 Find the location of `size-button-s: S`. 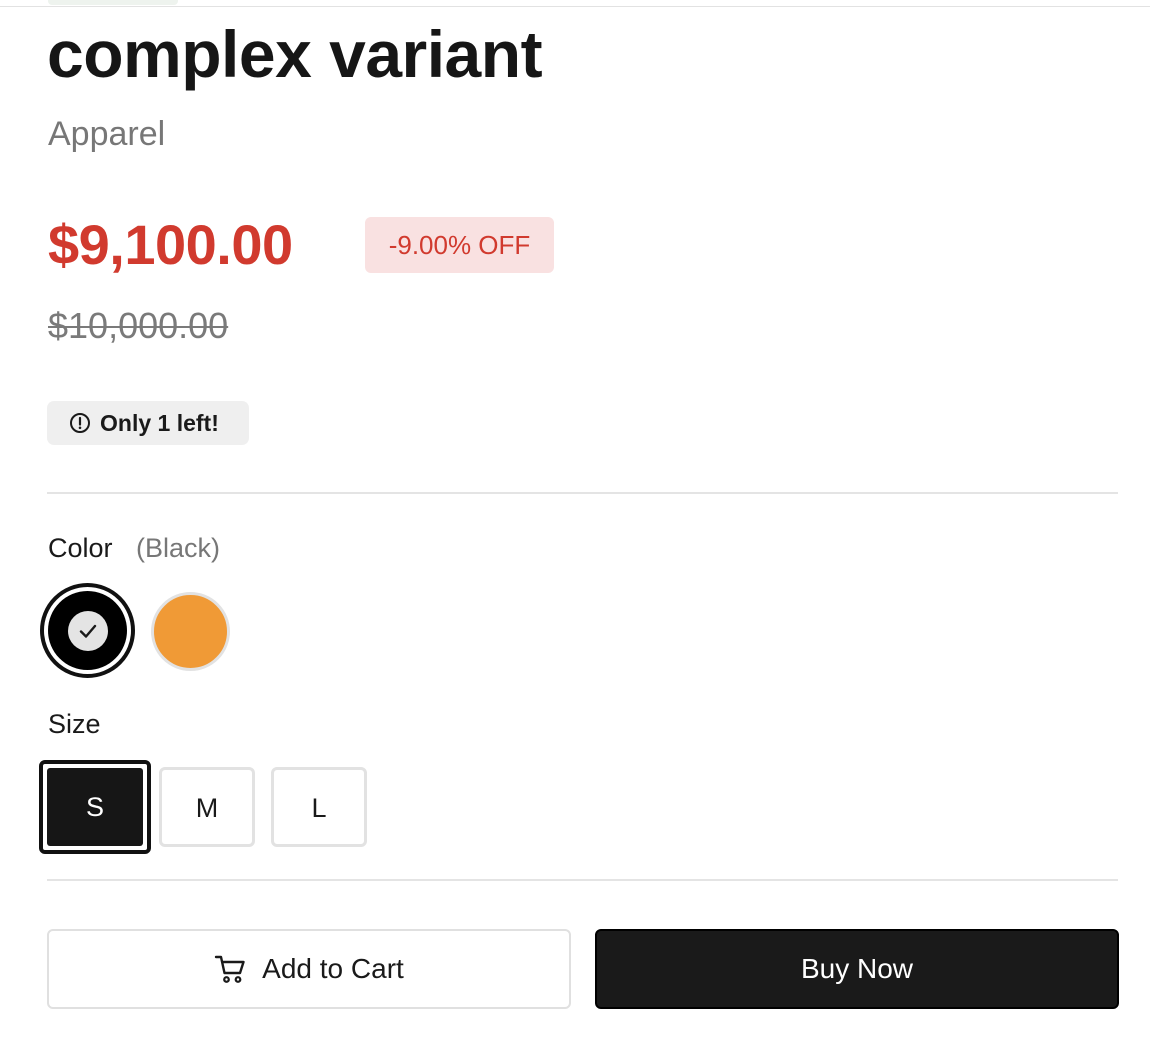

size-button-s: S is located at coordinates (95, 807).